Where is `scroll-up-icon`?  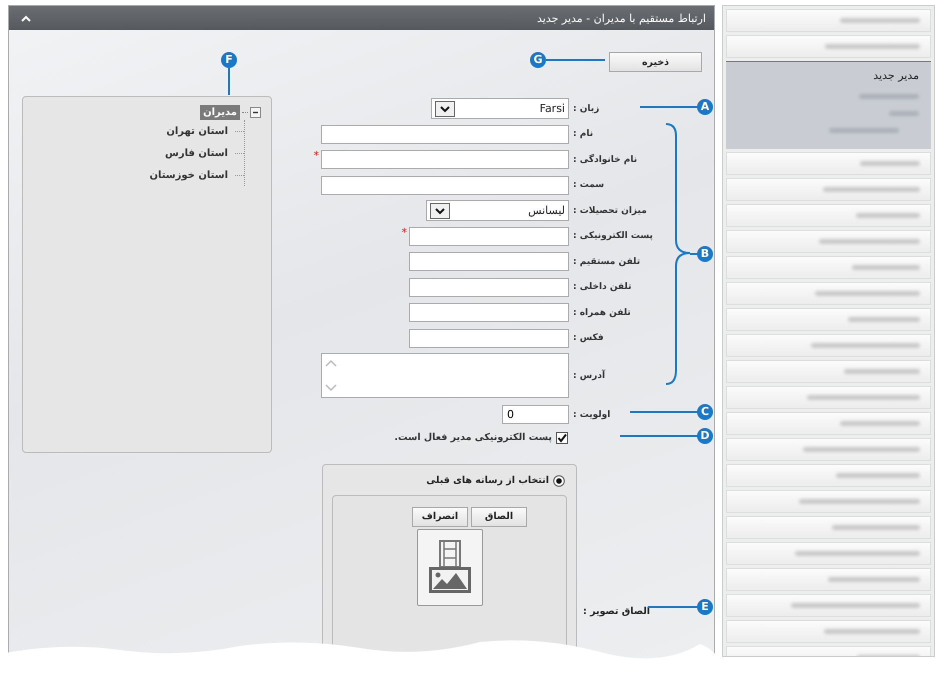 scroll-up-icon is located at coordinates (331, 363).